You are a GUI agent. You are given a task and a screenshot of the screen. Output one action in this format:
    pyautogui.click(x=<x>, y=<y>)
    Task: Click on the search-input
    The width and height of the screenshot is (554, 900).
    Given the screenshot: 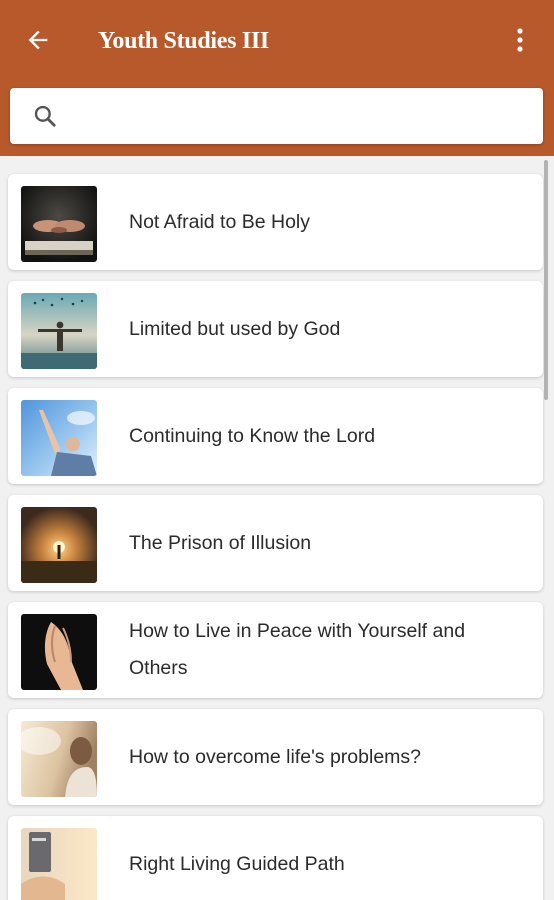 What is the action you would take?
    pyautogui.click(x=299, y=116)
    